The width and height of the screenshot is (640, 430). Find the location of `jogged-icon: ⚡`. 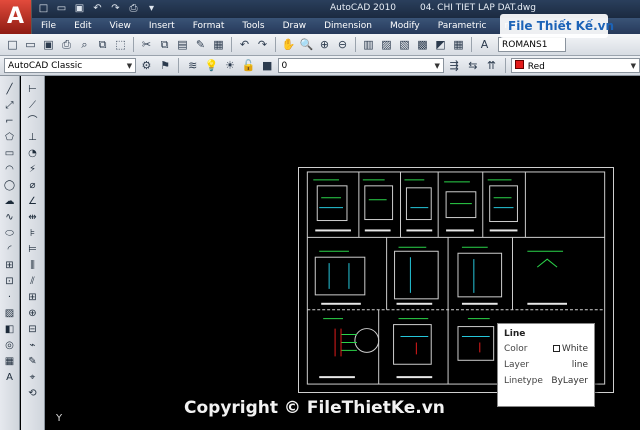

jogged-icon: ⚡ is located at coordinates (33, 169).